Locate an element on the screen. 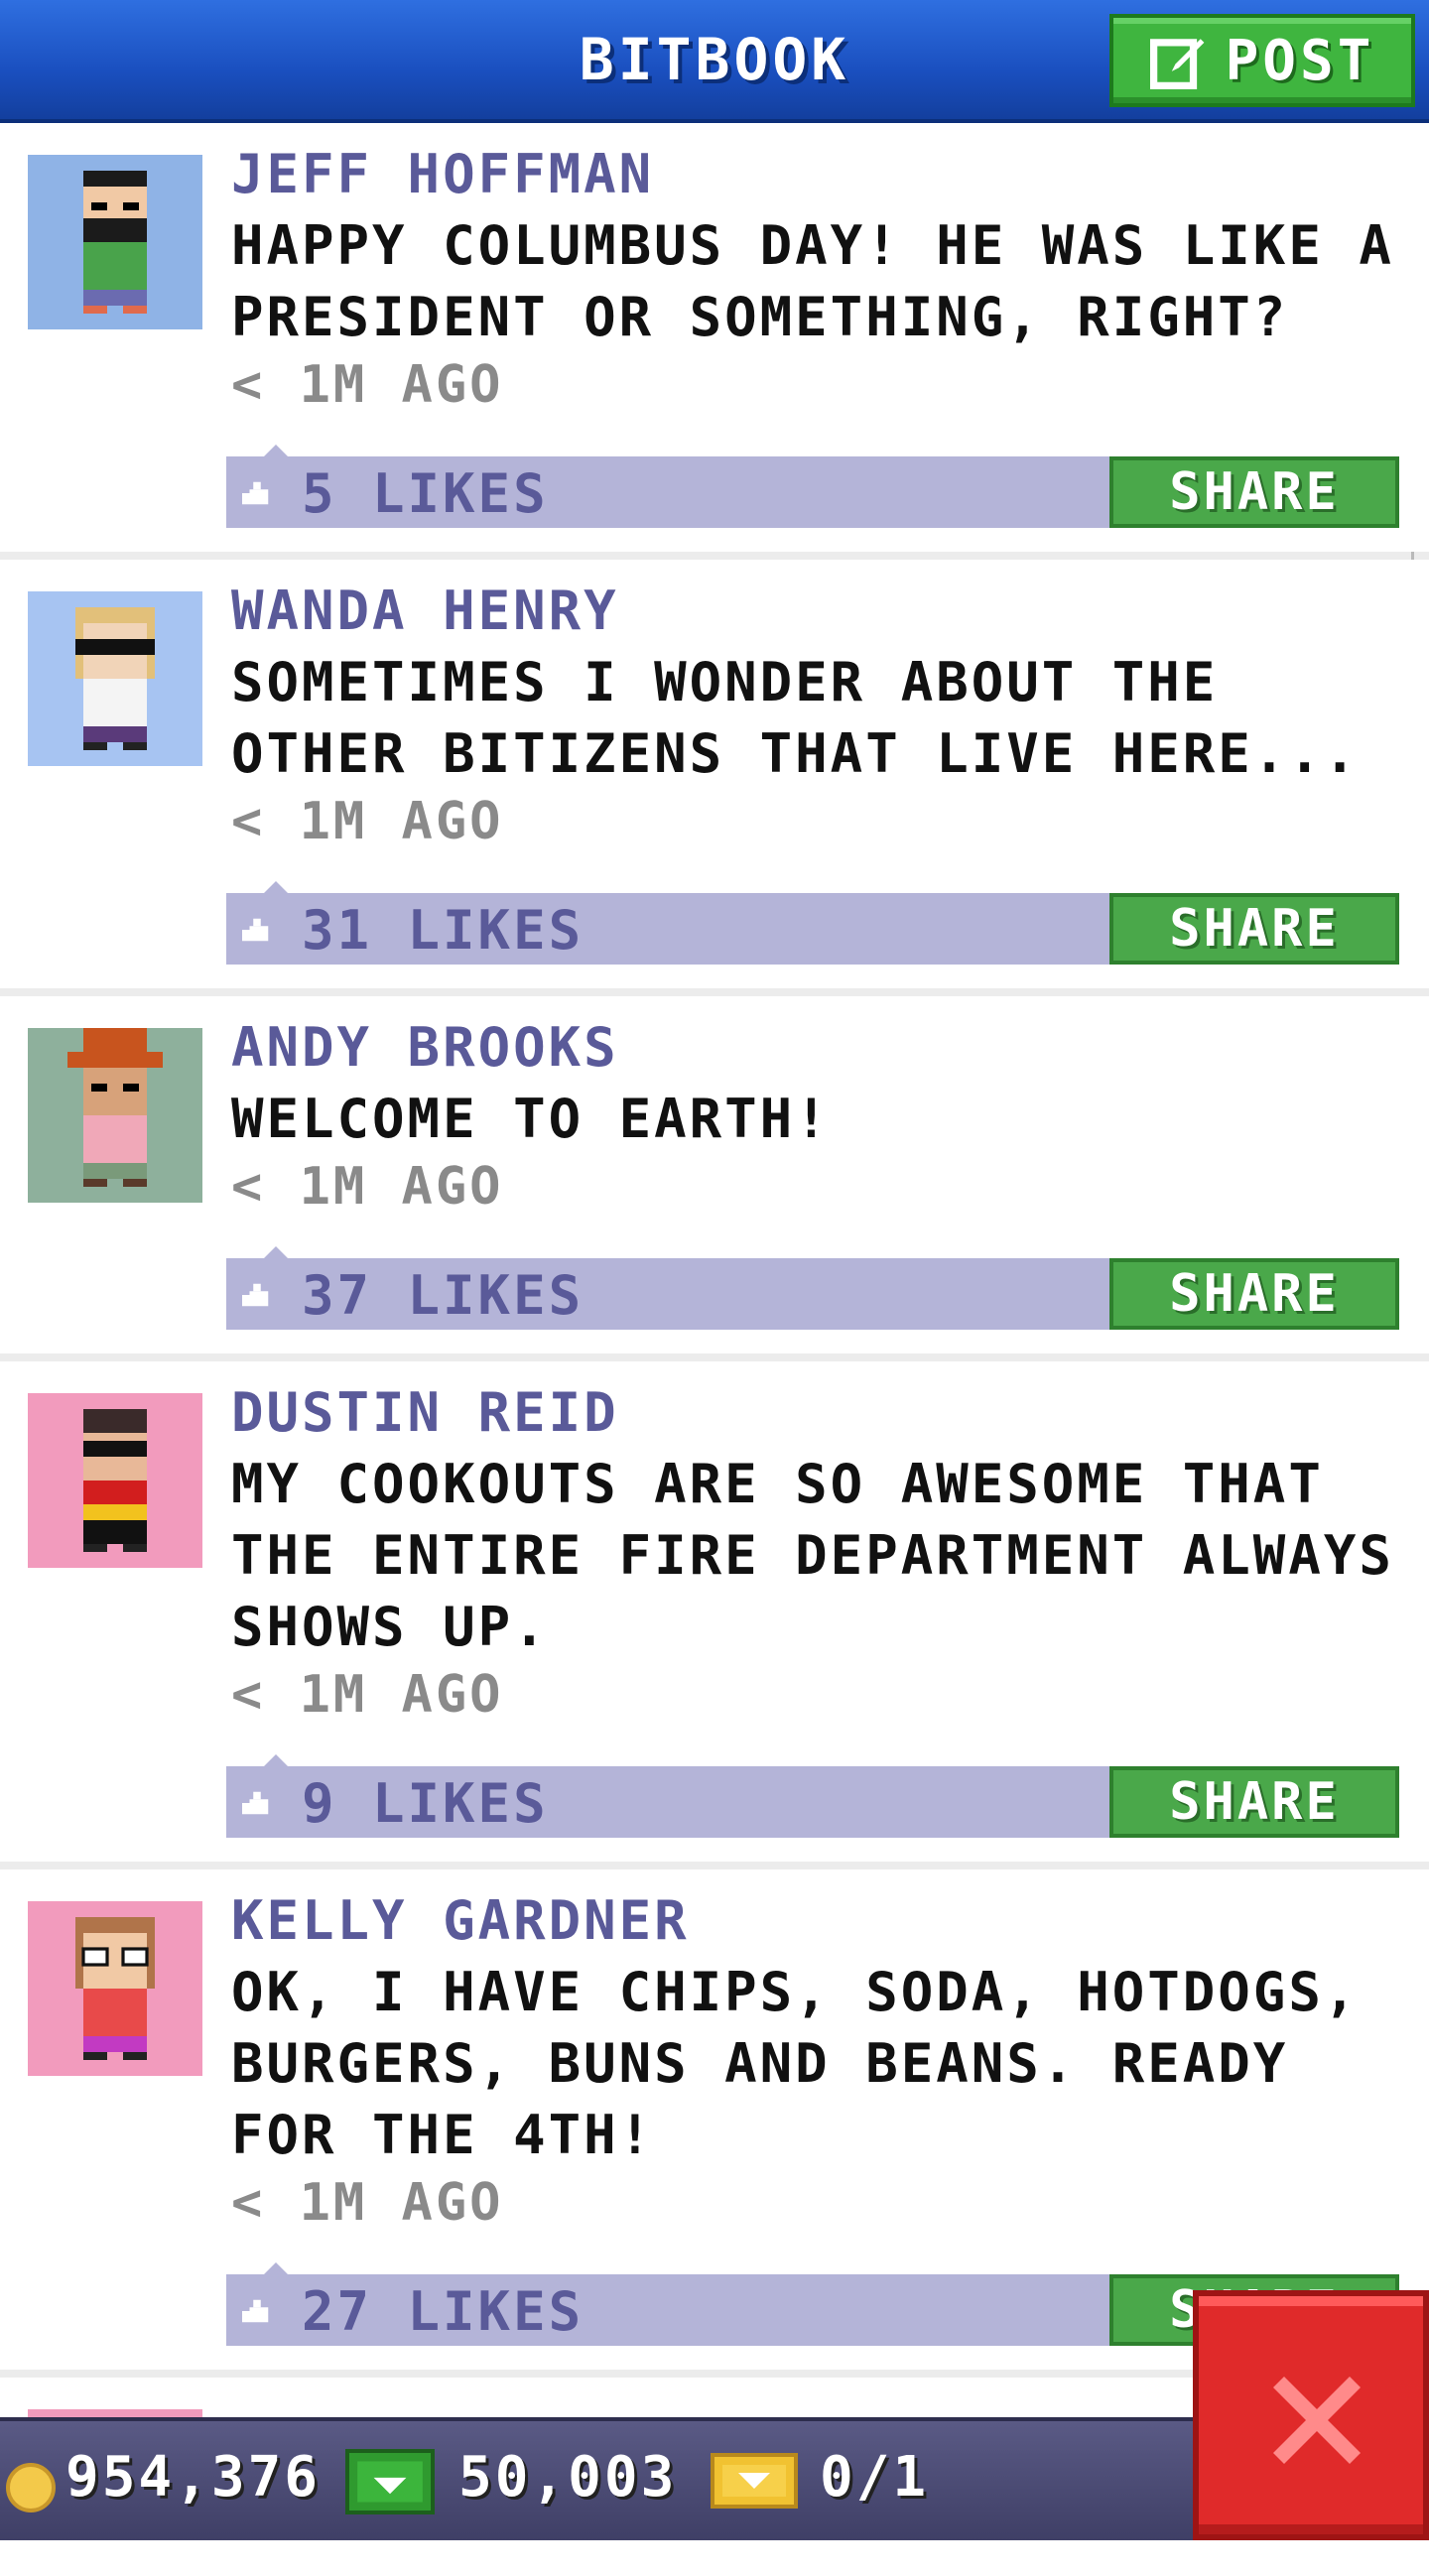 The height and width of the screenshot is (2576, 1429). ticket-icon is located at coordinates (754, 2481).